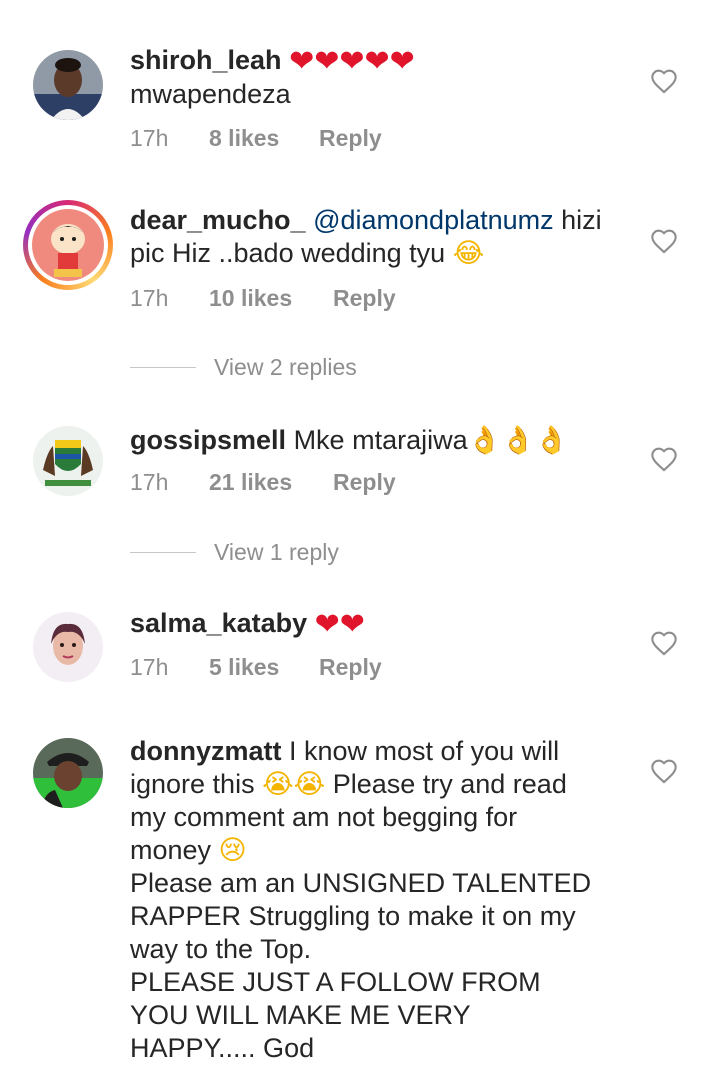 The width and height of the screenshot is (720, 1065). I want to click on likes-count: 10 likes, so click(250, 298).